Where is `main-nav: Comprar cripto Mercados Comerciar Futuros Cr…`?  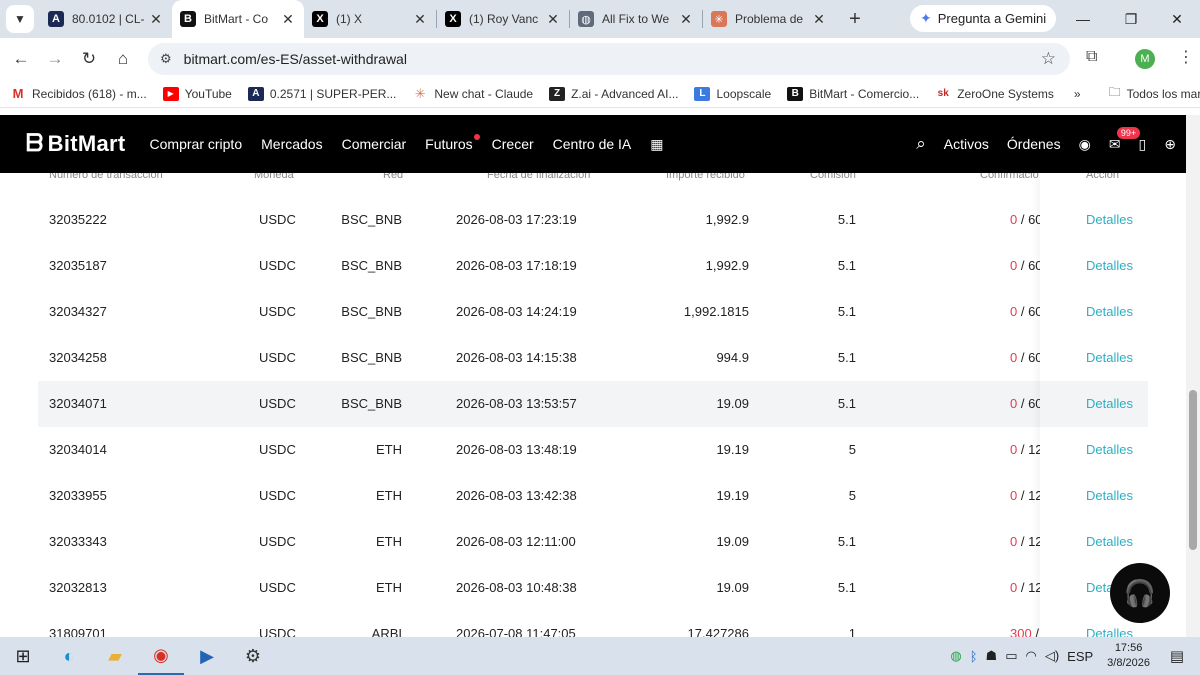
main-nav: Comprar cripto Mercados Comerciar Futuros Cr… is located at coordinates (400, 143).